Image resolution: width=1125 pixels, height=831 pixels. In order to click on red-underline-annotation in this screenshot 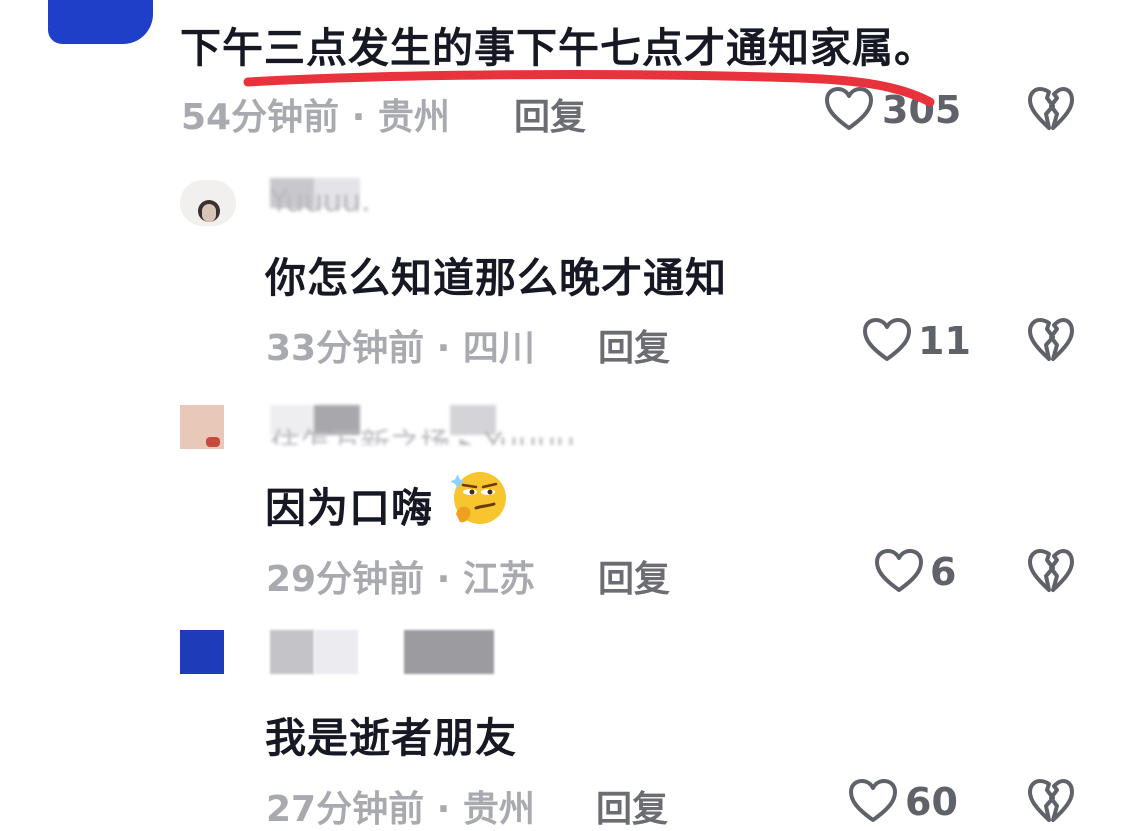, I will do `click(590, 93)`.